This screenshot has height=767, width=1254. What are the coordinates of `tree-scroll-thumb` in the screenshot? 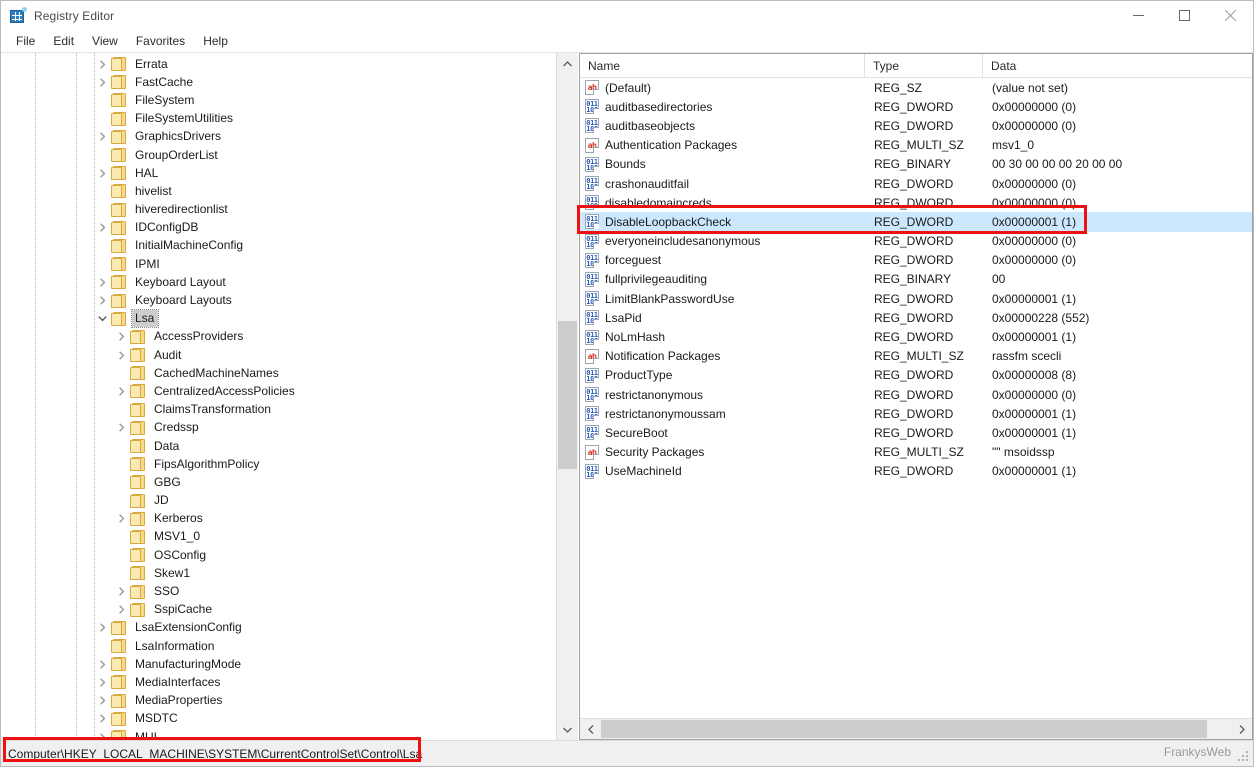 It's located at (567, 395).